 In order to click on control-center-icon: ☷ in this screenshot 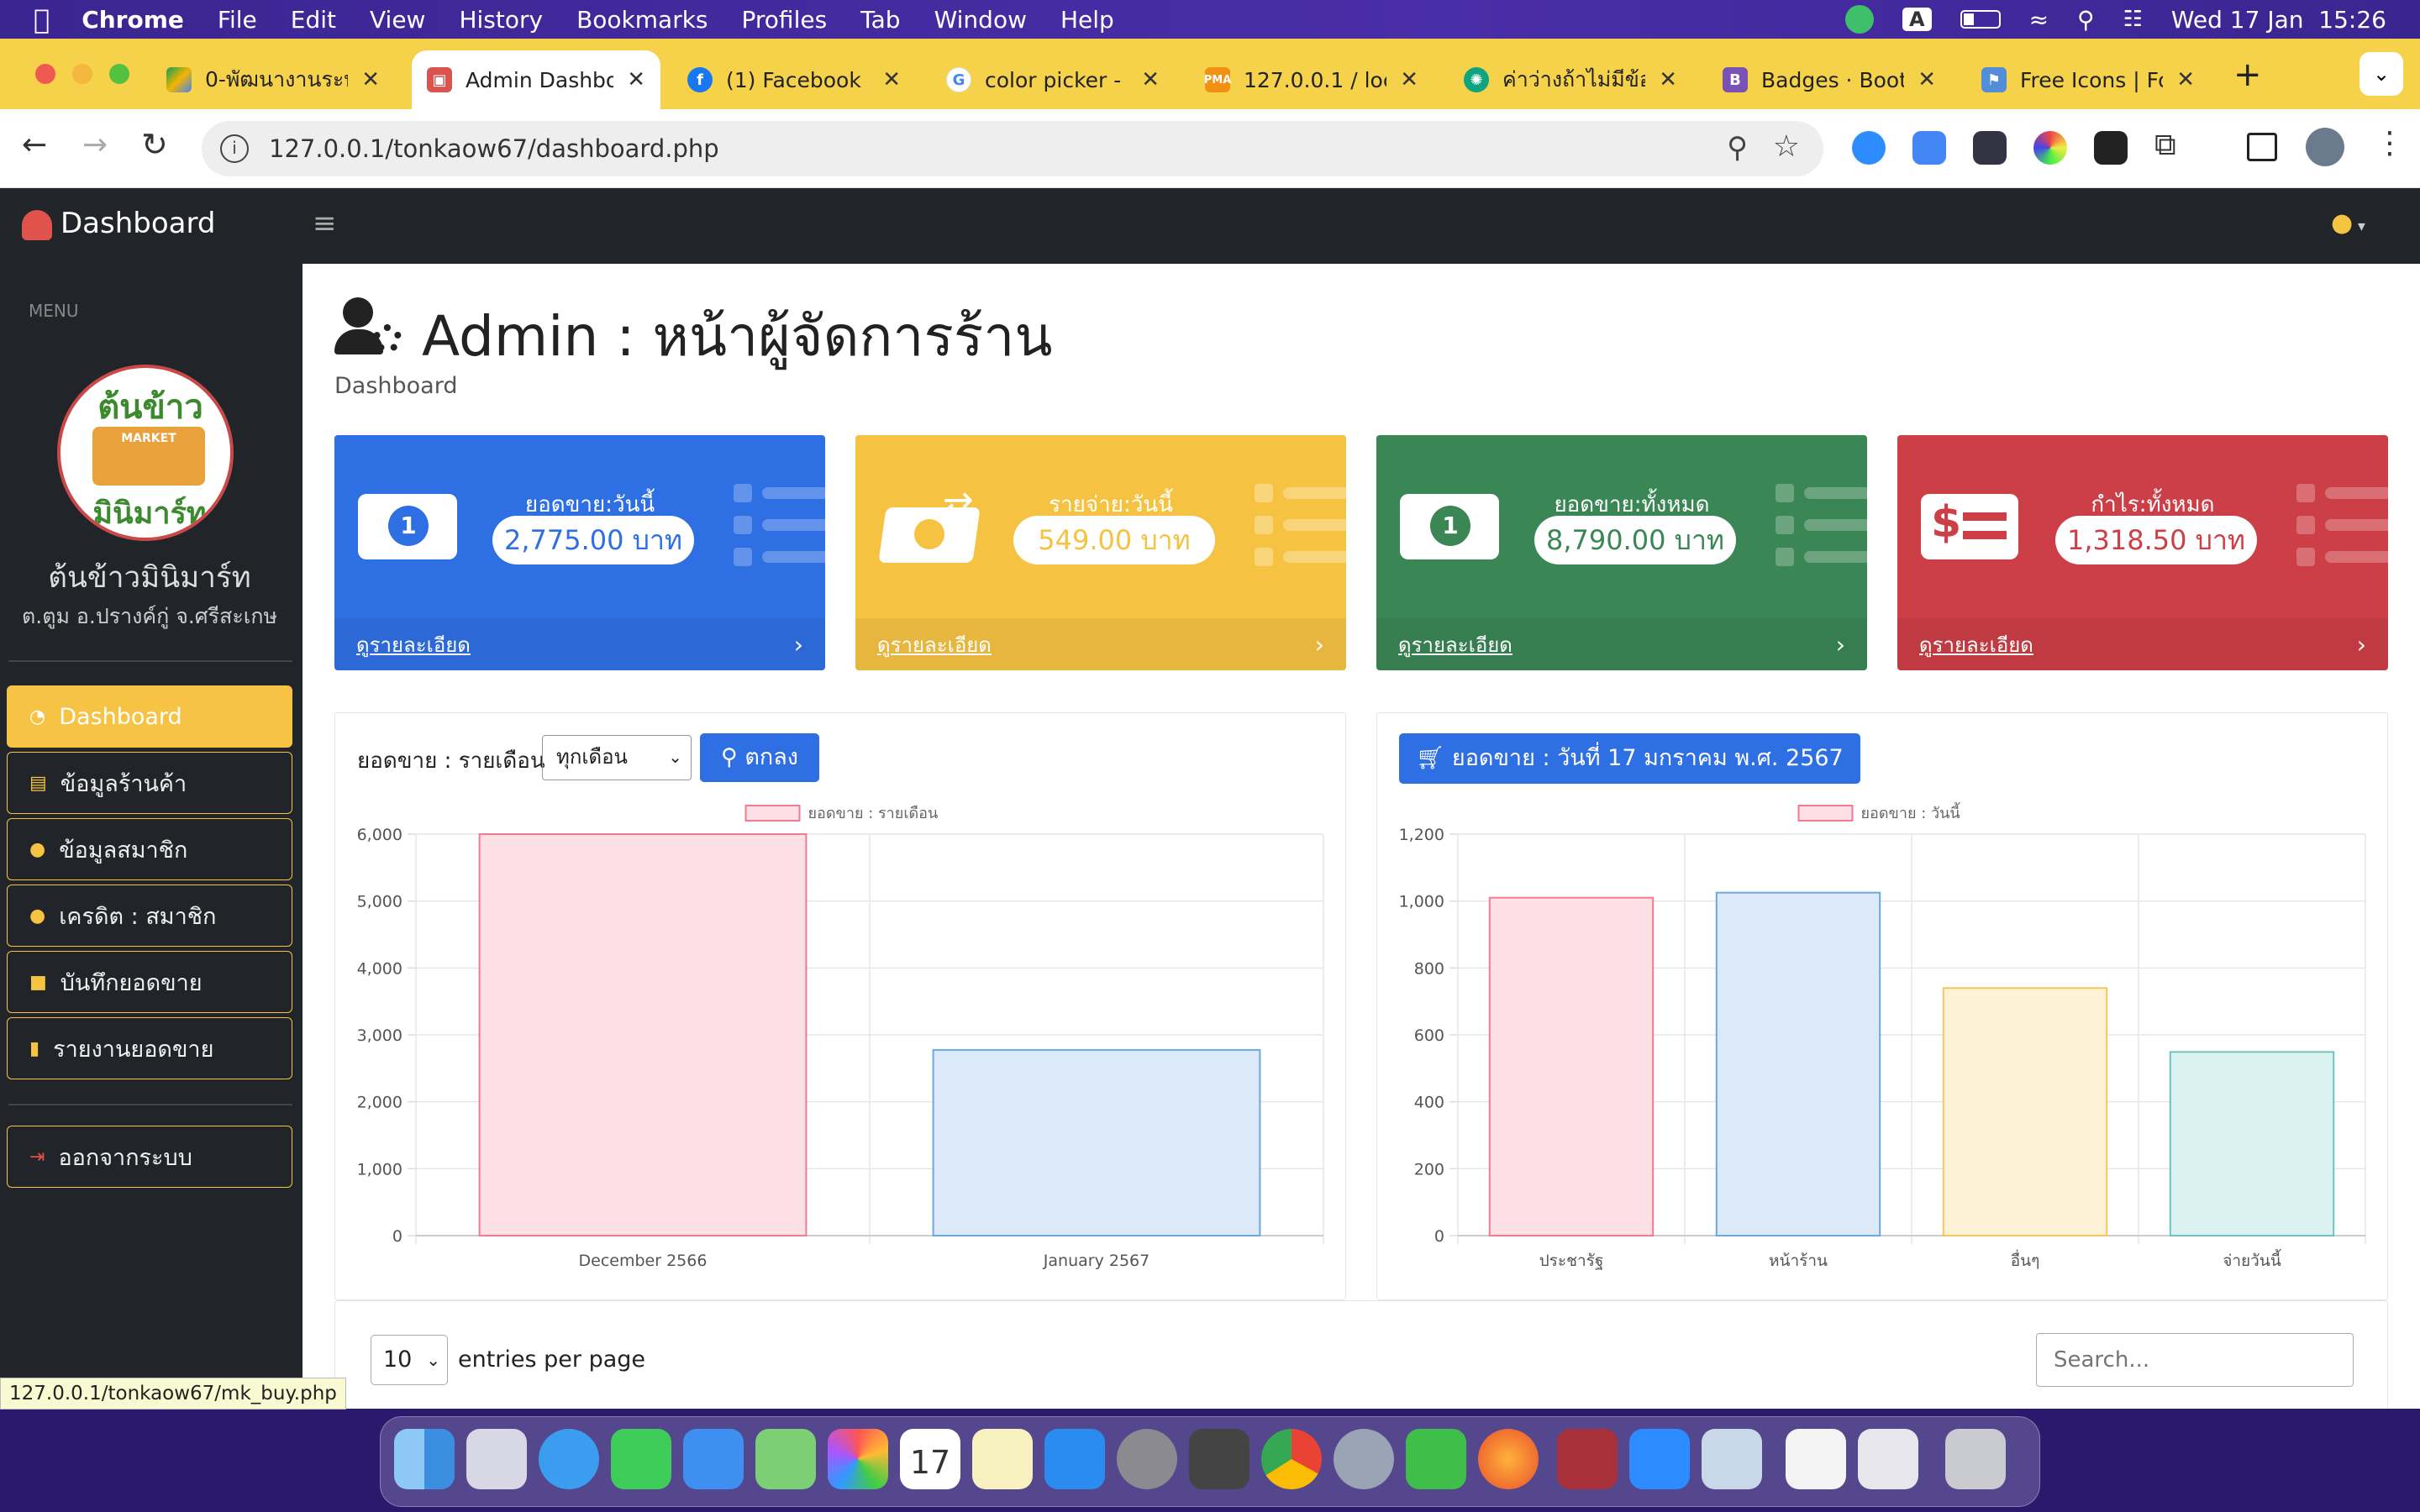, I will do `click(2133, 19)`.